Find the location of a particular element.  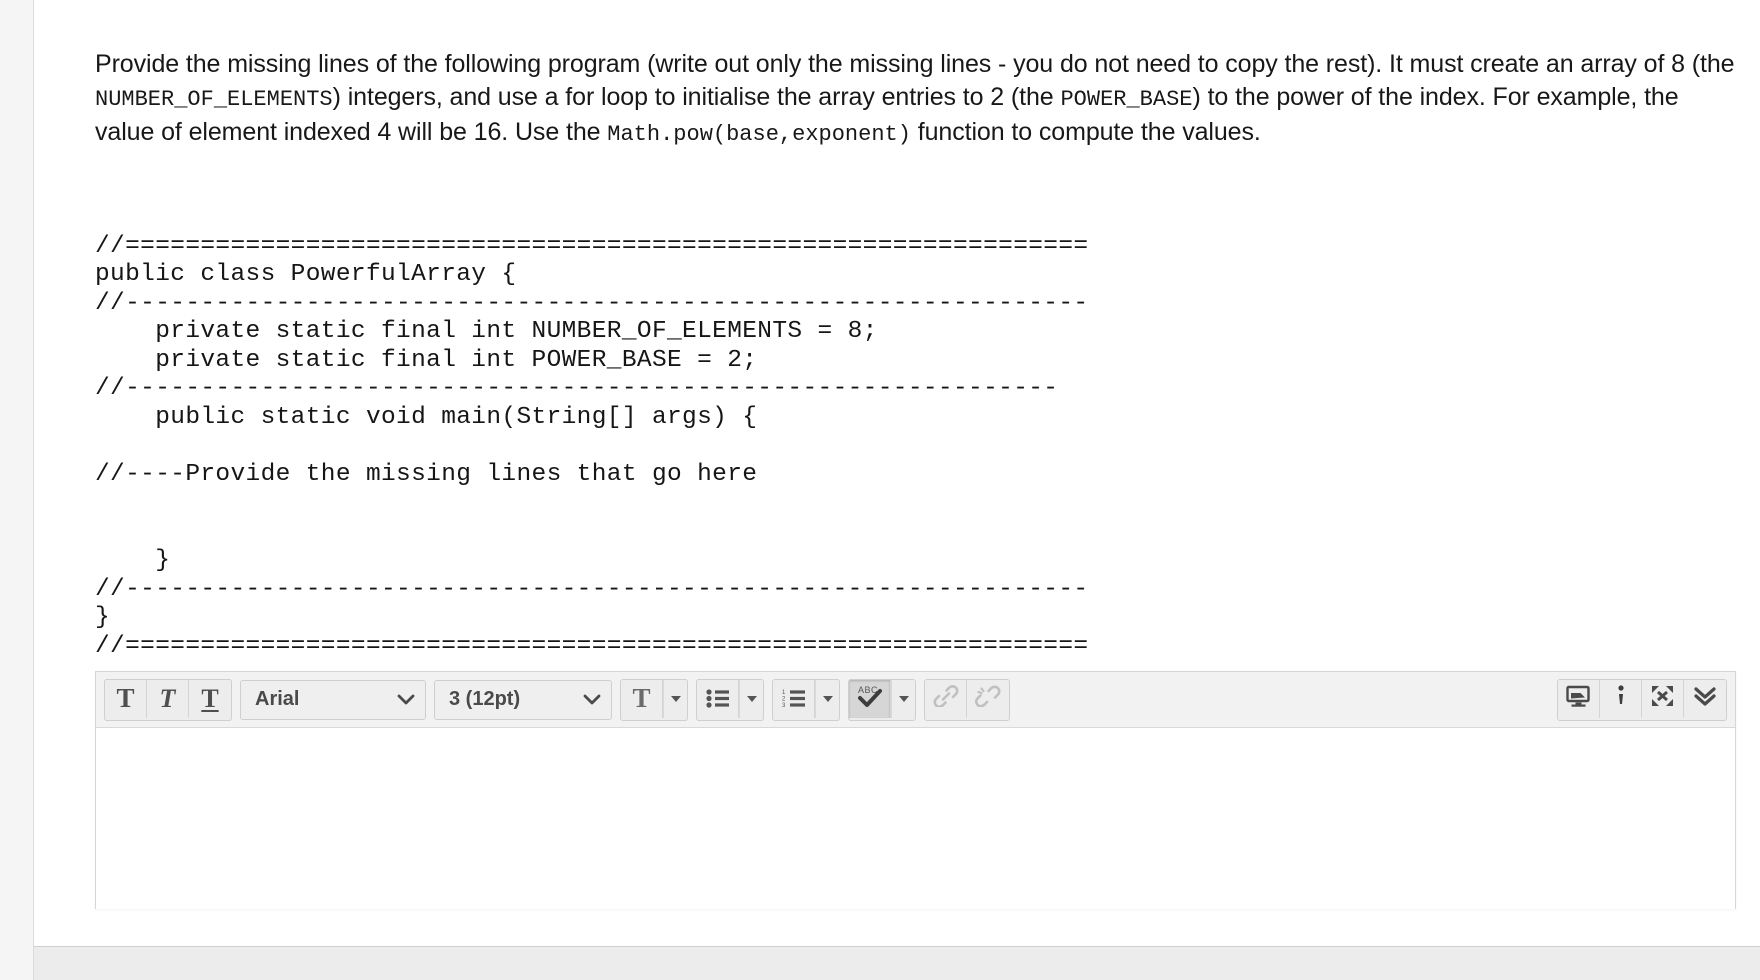

numbered-list-button: 1 2 3 is located at coordinates (794, 698).